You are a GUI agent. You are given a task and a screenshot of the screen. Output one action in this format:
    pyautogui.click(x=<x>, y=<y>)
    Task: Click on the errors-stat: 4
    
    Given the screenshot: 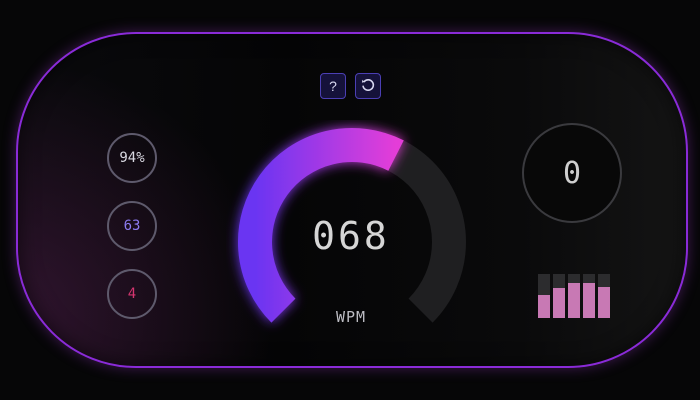 What is the action you would take?
    pyautogui.click(x=132, y=294)
    